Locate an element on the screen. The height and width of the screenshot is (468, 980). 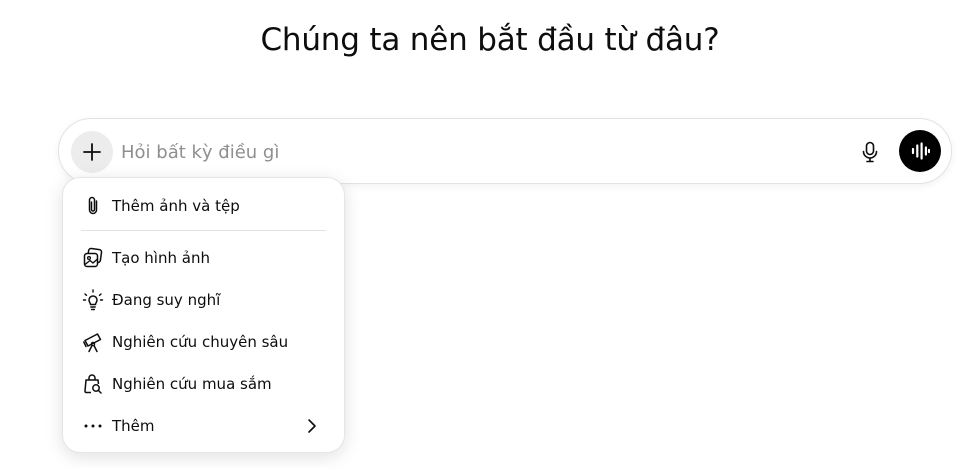
menu-divider is located at coordinates (203, 230).